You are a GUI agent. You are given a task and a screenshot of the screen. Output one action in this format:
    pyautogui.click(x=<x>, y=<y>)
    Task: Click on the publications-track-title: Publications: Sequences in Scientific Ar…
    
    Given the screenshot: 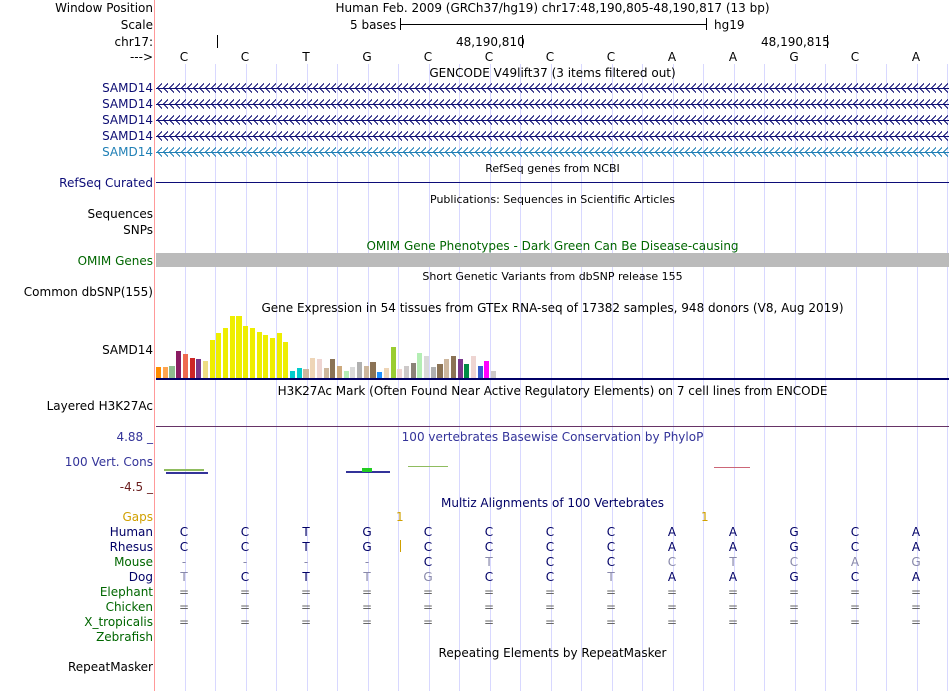 What is the action you would take?
    pyautogui.click(x=552, y=200)
    